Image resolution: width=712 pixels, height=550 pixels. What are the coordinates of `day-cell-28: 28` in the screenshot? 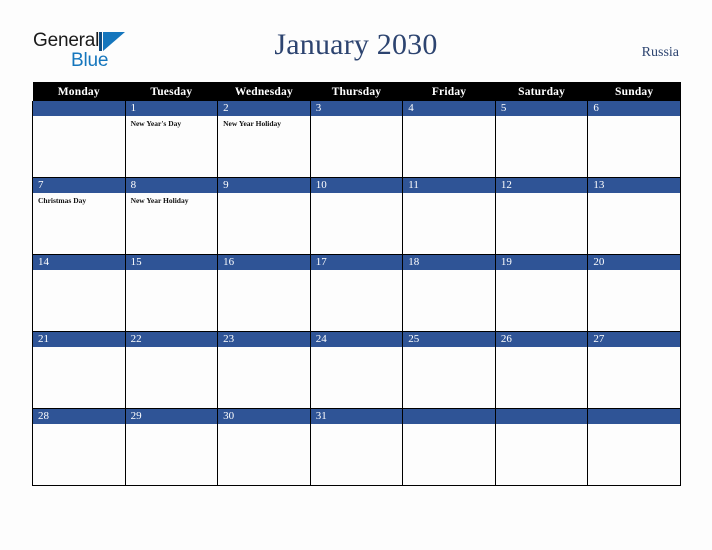 It's located at (79, 447).